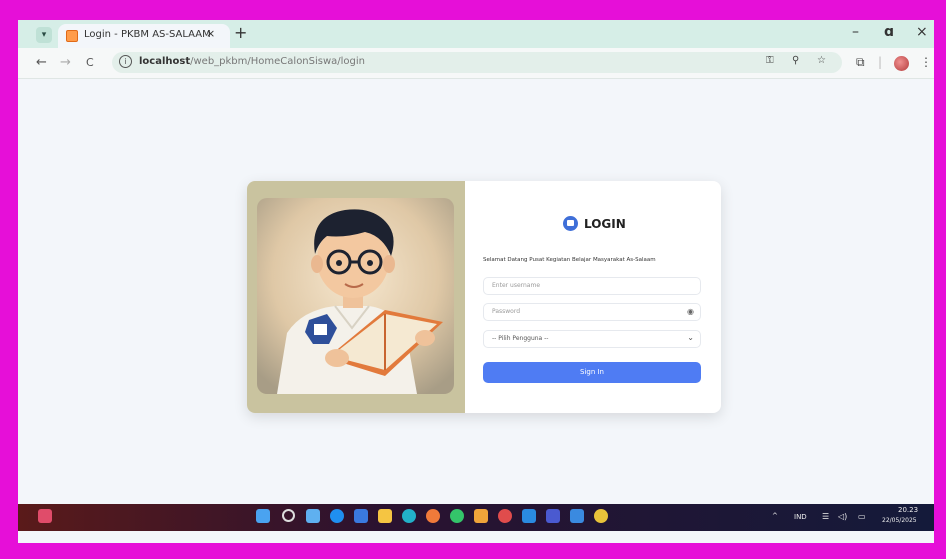 This screenshot has width=946, height=559. I want to click on tab-favicon-icon, so click(72, 36).